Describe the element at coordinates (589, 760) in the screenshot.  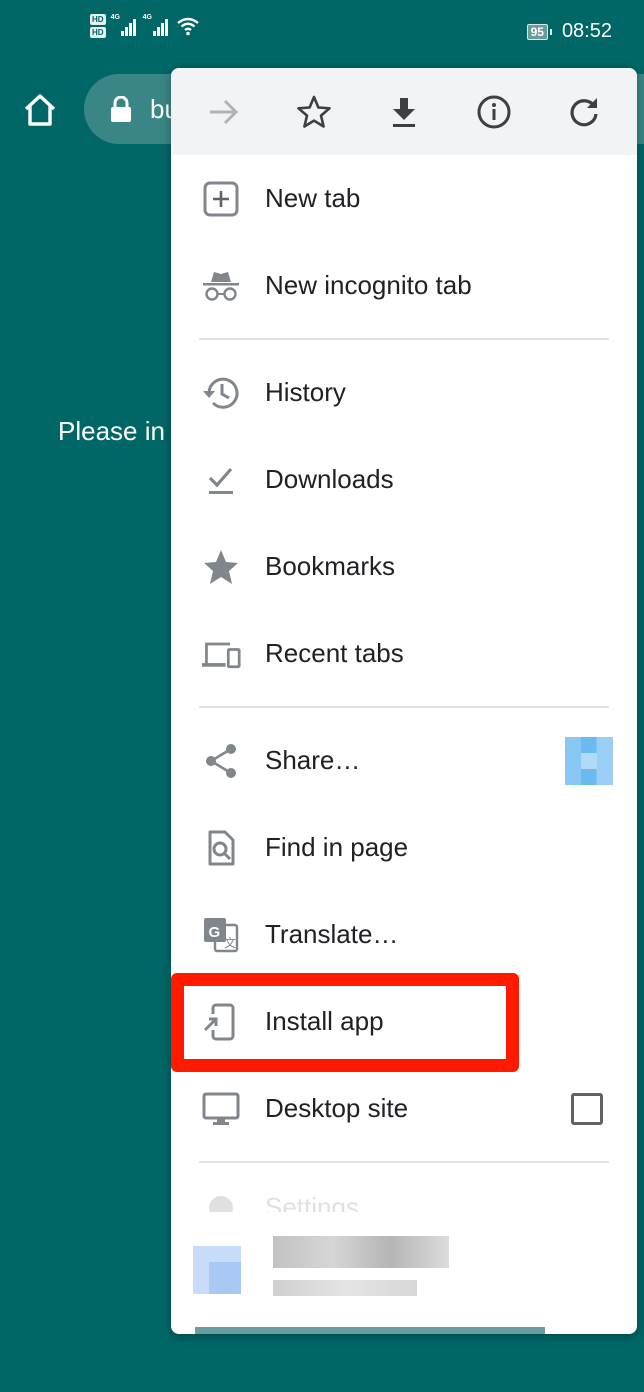
I see `share-target-thumbnail` at that location.